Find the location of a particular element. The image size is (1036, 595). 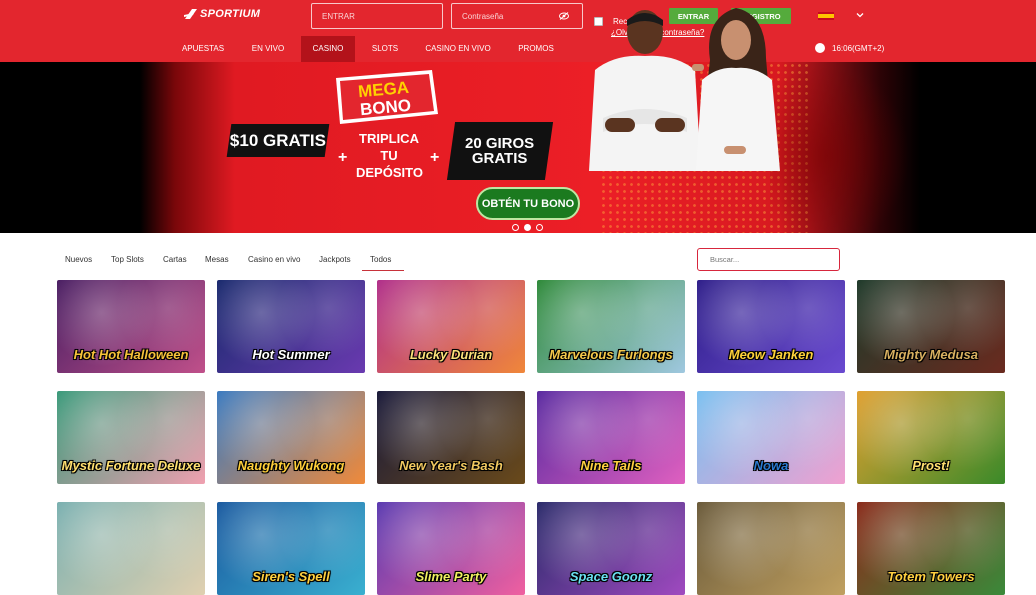

game-title: New Year's Bash is located at coordinates (451, 465).